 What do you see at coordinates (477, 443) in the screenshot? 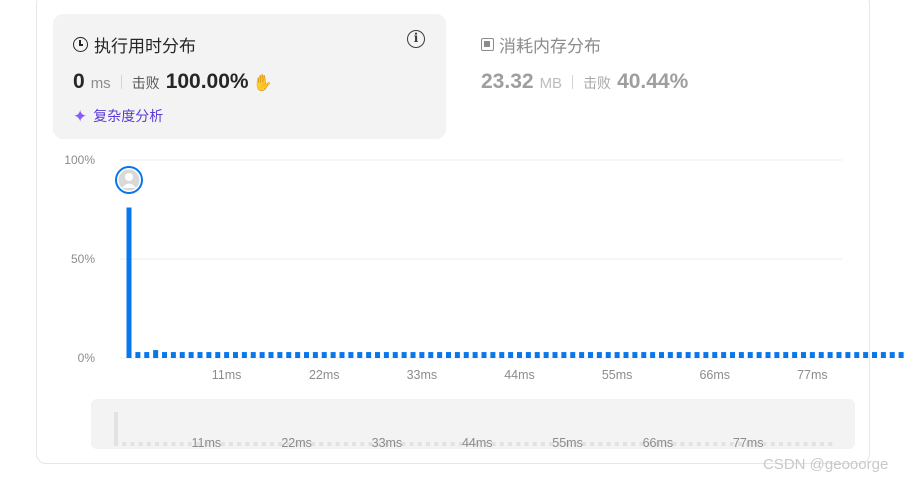
I see `navigator-labels: 11ms 22ms 33ms 44ms 55ms 66ms 77ms` at bounding box center [477, 443].